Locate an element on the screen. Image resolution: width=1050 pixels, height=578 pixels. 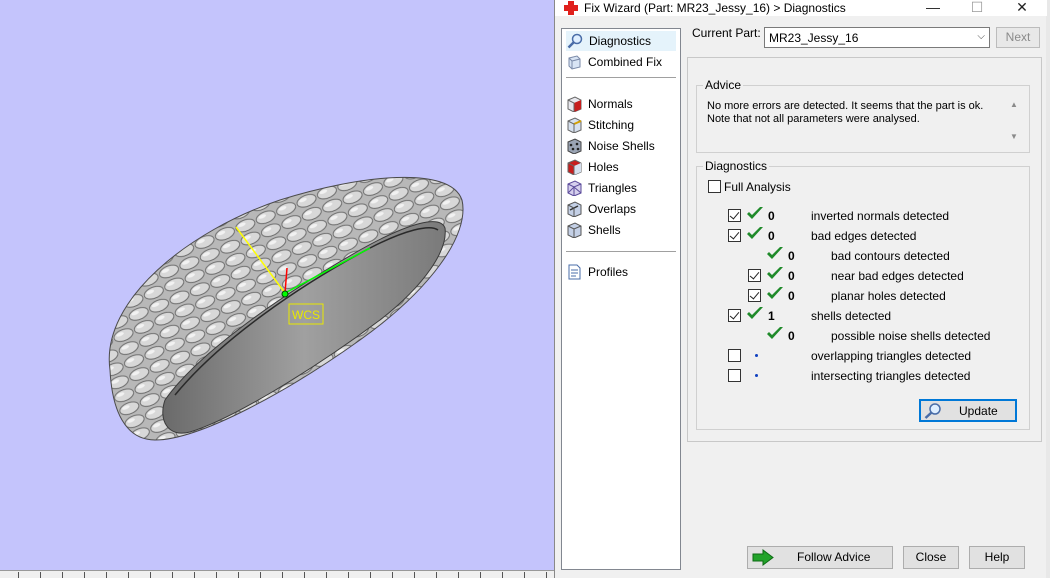
diagnostic-label: shells detected is located at coordinates (851, 316).